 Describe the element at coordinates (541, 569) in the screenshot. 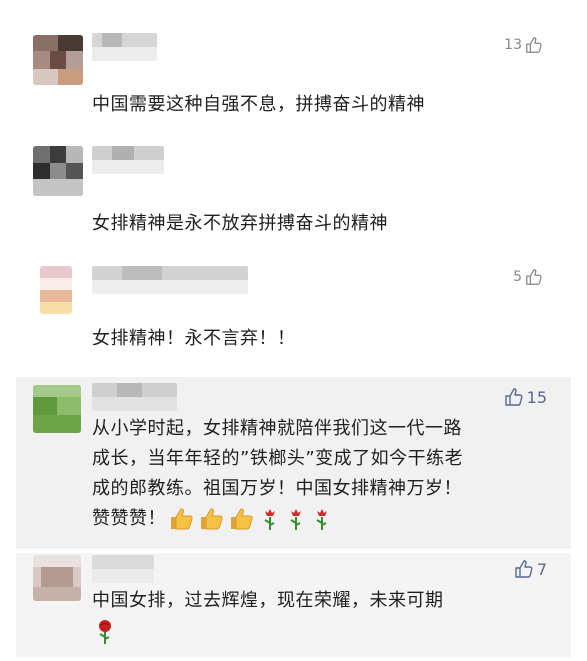

I see `like-count: 7` at that location.